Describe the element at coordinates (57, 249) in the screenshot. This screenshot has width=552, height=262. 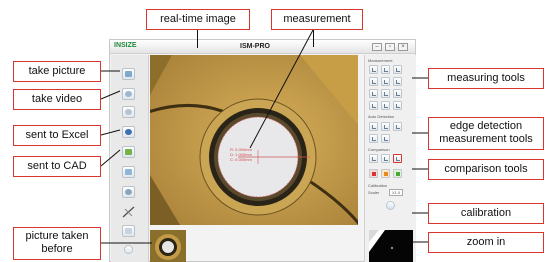
I see `callout-picture-line-2: before` at that location.